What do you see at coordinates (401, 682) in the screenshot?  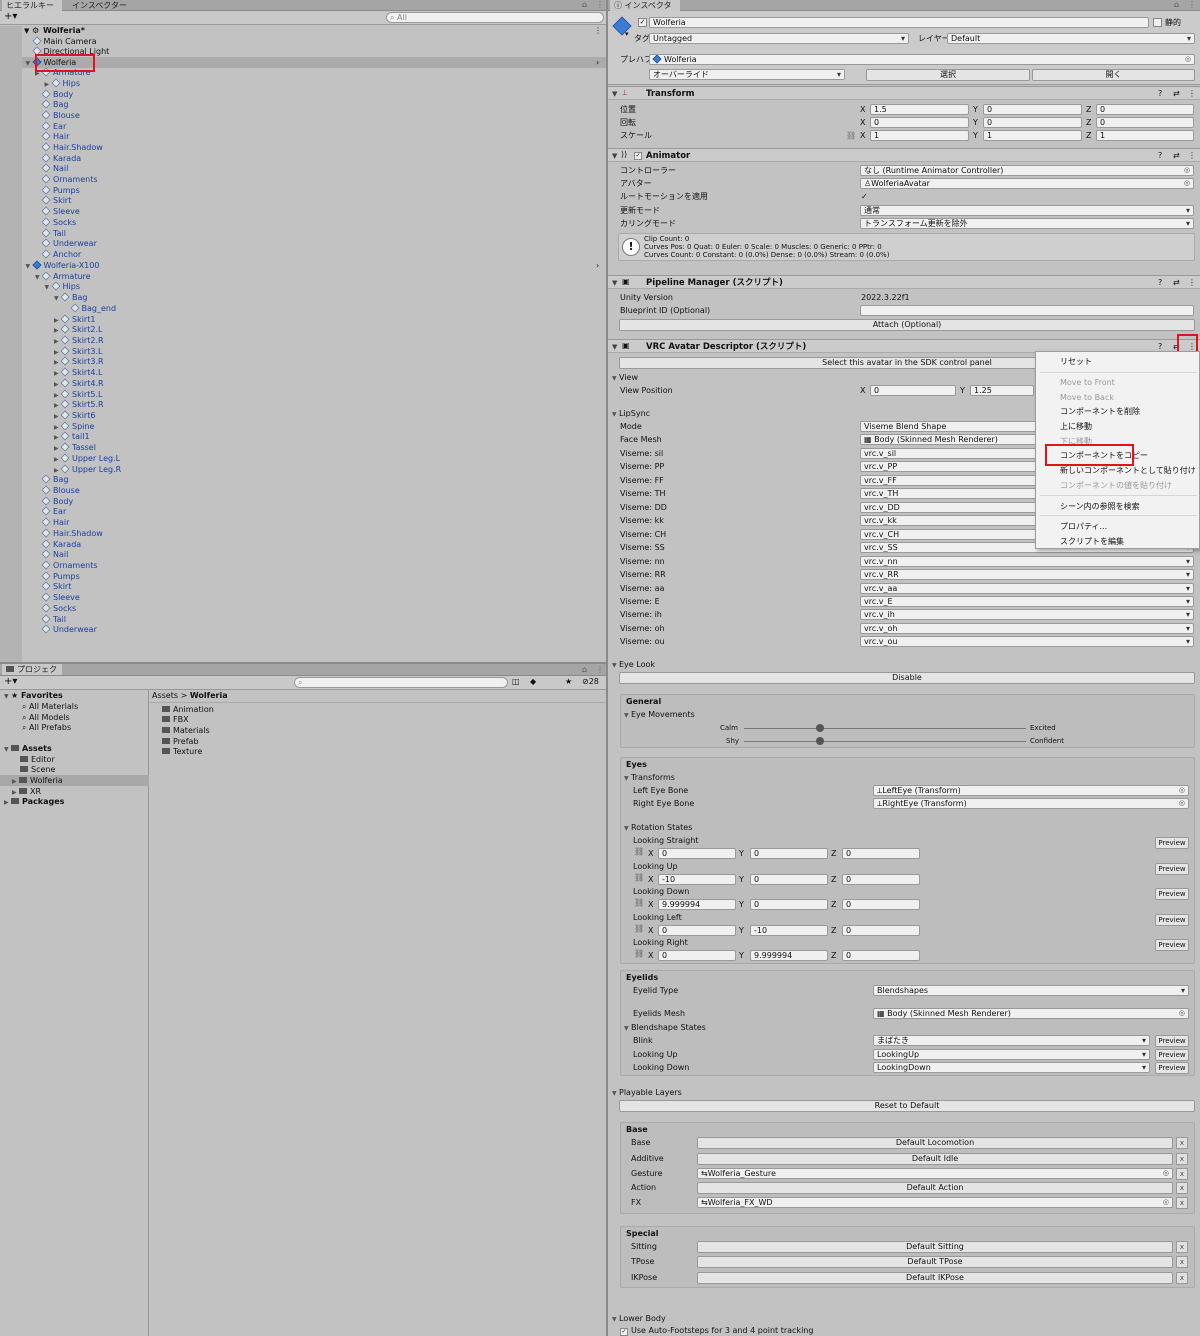 I see `project-search-input: ⌕` at bounding box center [401, 682].